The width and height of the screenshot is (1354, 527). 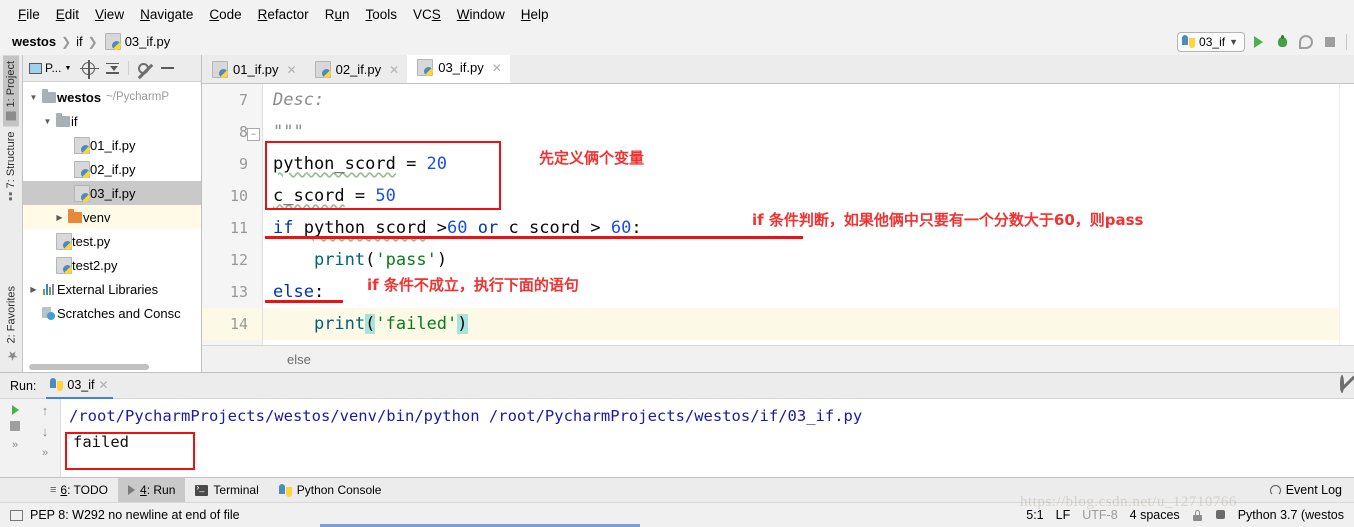 I want to click on menu-item-window: Window, so click(x=481, y=14).